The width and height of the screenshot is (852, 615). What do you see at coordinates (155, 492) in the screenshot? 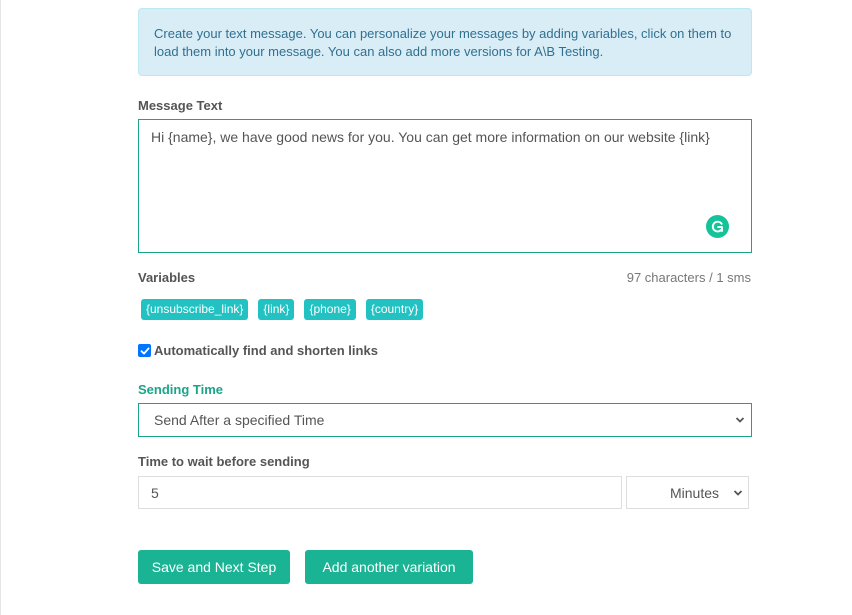
I see `wait-time-value: 5` at bounding box center [155, 492].